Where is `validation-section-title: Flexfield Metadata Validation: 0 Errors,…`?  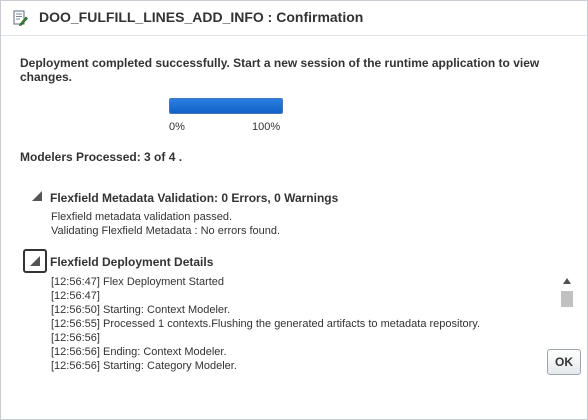
validation-section-title: Flexfield Metadata Validation: 0 Errors,… is located at coordinates (194, 198).